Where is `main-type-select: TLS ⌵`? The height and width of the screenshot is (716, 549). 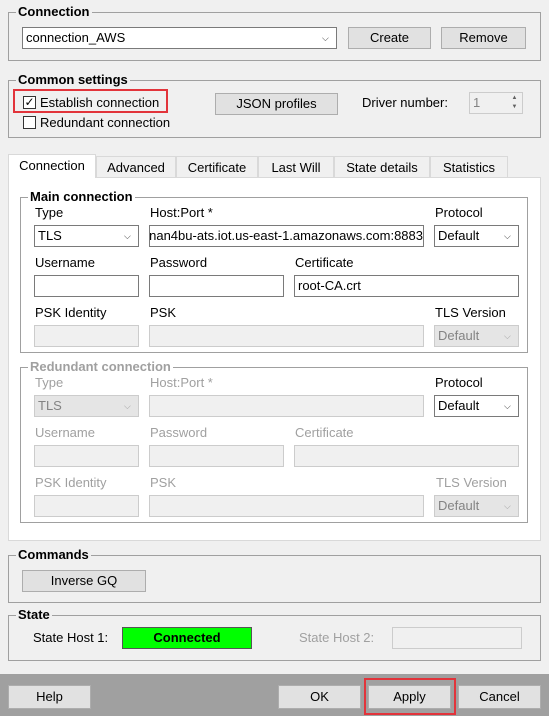
main-type-select: TLS ⌵ is located at coordinates (86, 236).